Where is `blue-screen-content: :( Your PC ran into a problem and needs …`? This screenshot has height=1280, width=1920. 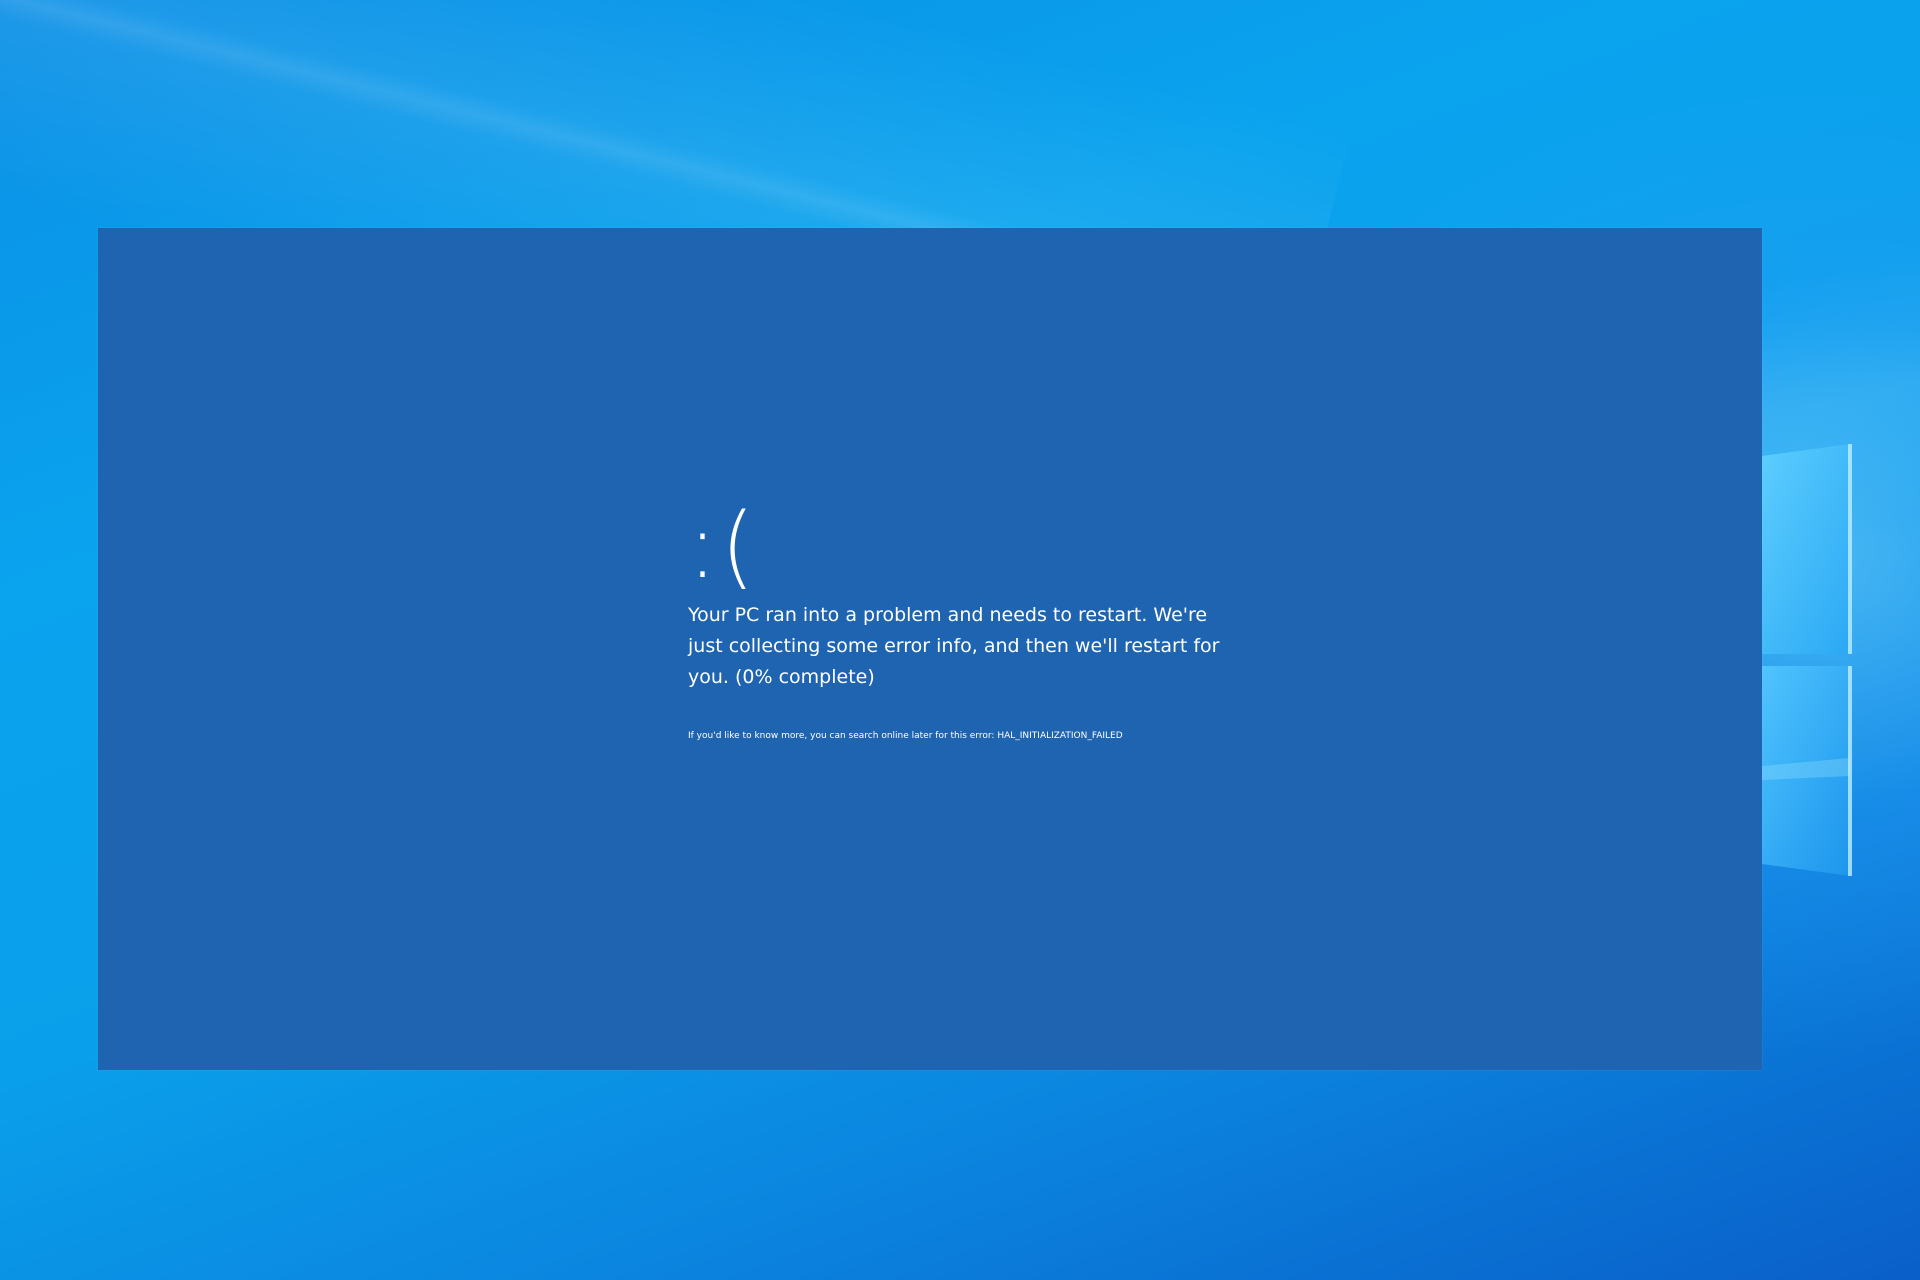
blue-screen-content: :( Your PC ran into a problem and needs … is located at coordinates (968, 619).